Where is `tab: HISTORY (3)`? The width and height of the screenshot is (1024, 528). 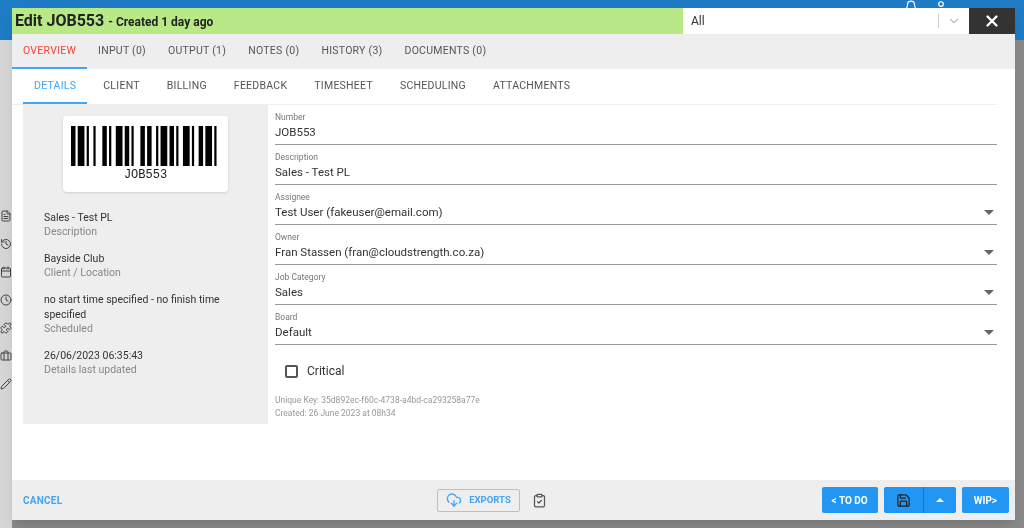 tab: HISTORY (3) is located at coordinates (352, 51).